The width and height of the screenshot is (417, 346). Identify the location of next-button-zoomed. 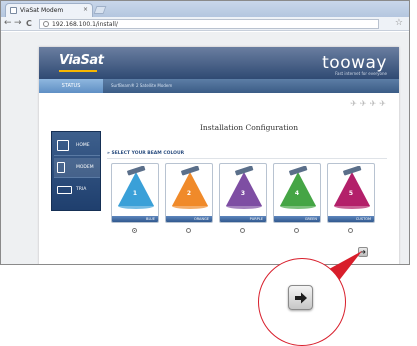
(300, 297).